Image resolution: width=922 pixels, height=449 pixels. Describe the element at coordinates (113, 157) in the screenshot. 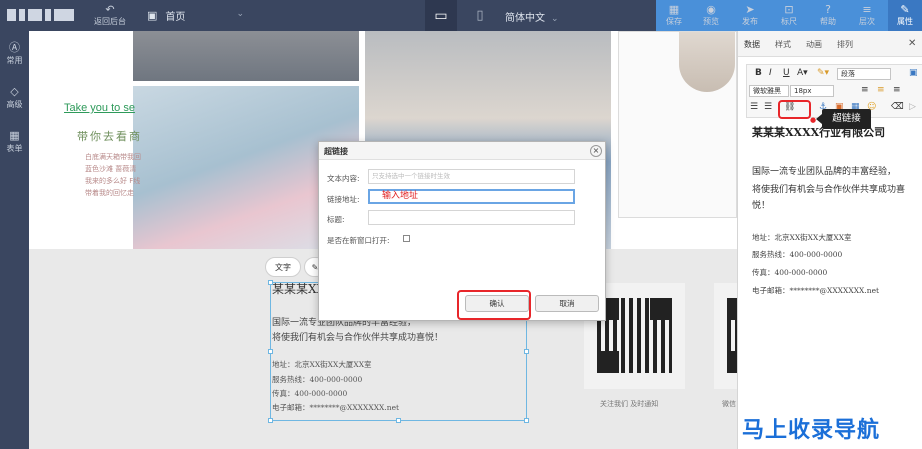

I see `promo-line: 白底满天箱带我回` at that location.